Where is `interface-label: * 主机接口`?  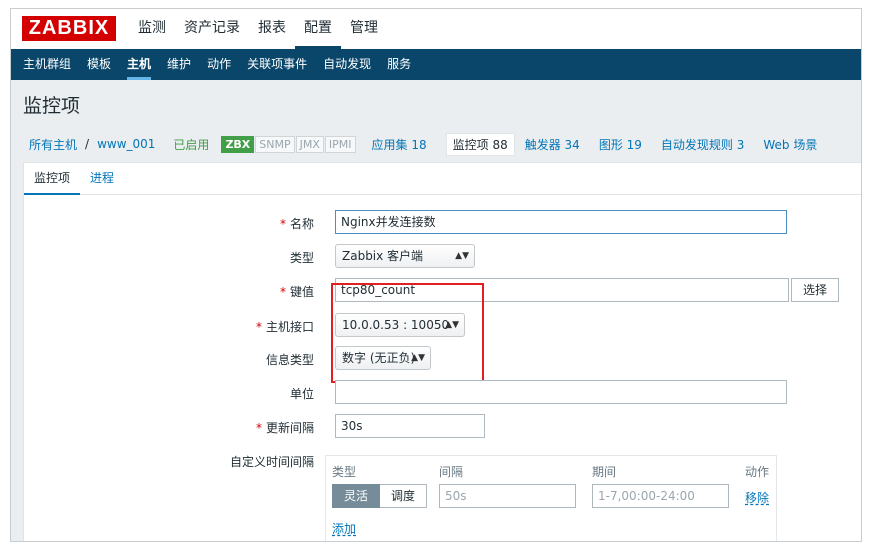
interface-label: * 主机接口 is located at coordinates (284, 327).